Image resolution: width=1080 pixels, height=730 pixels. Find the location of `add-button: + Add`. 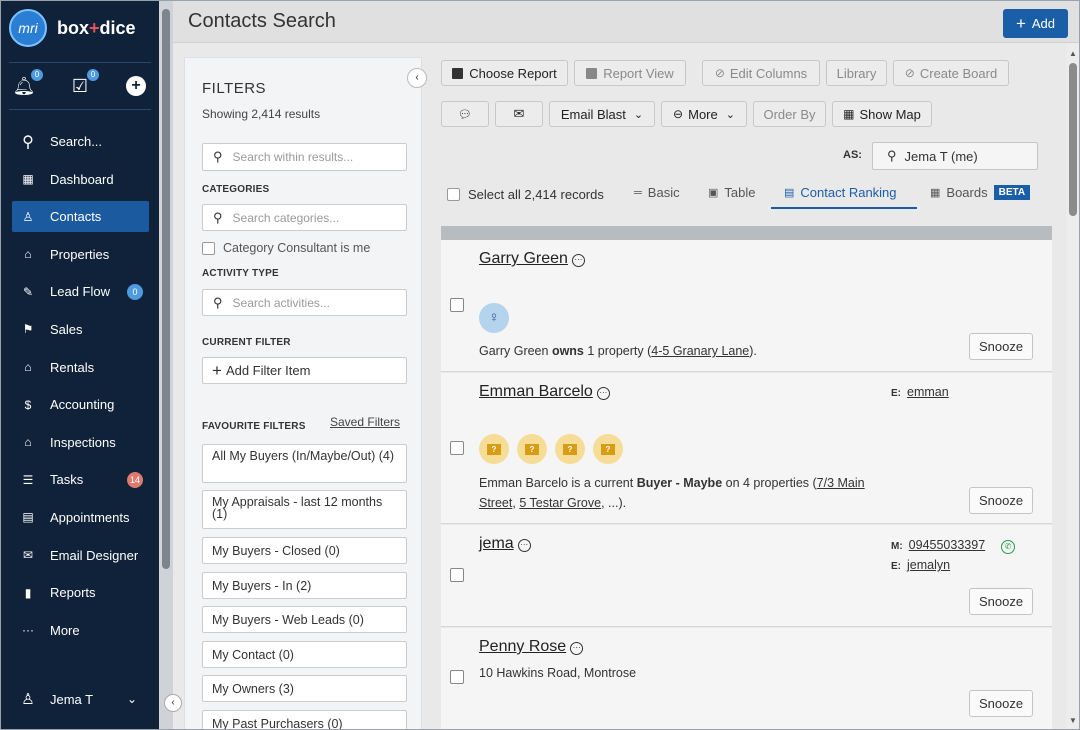

add-button: + Add is located at coordinates (1035, 23).